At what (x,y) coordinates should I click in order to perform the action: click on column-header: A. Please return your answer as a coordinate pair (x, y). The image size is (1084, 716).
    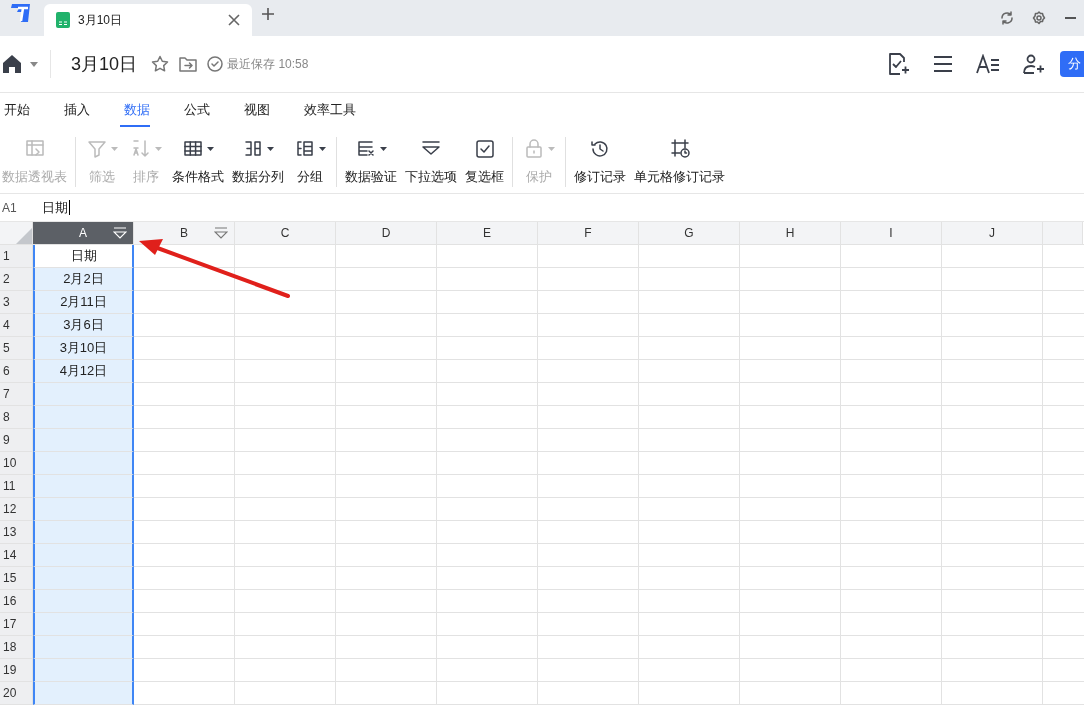
    Looking at the image, I should click on (83, 233).